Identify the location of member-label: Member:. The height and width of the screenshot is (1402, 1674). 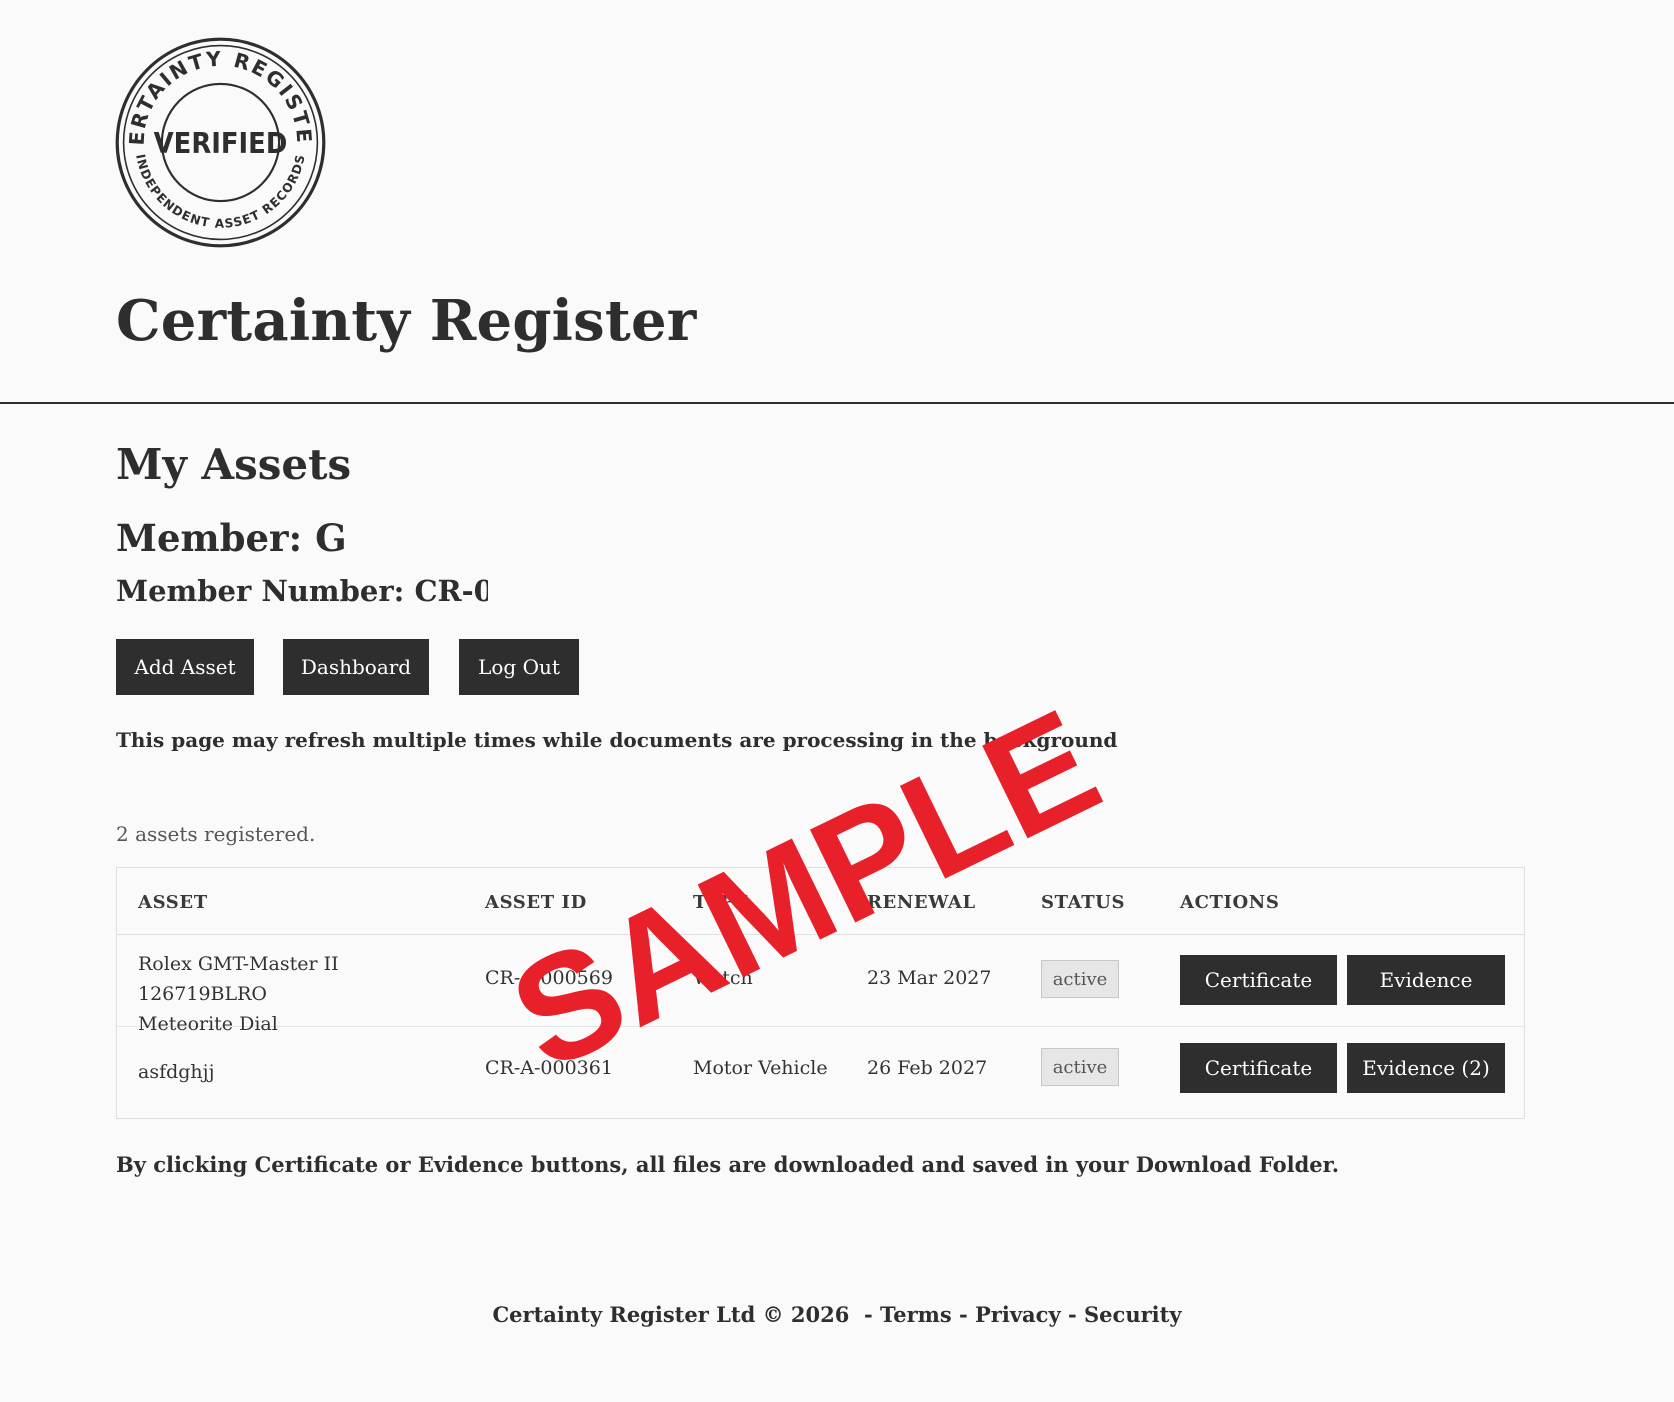
(209, 538).